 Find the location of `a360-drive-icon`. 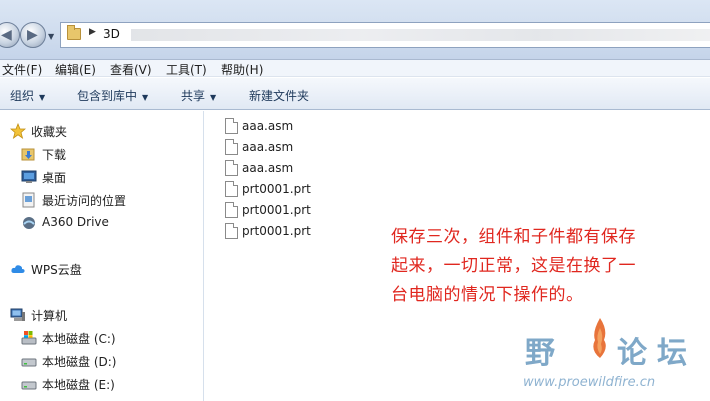

a360-drive-icon is located at coordinates (29, 223).